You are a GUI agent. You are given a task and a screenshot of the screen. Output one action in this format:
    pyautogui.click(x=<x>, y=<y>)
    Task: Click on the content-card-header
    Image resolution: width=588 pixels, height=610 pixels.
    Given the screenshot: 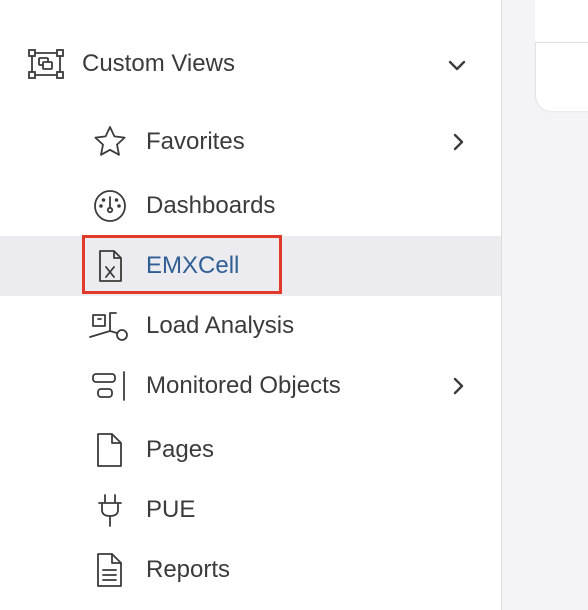 What is the action you would take?
    pyautogui.click(x=561, y=21)
    